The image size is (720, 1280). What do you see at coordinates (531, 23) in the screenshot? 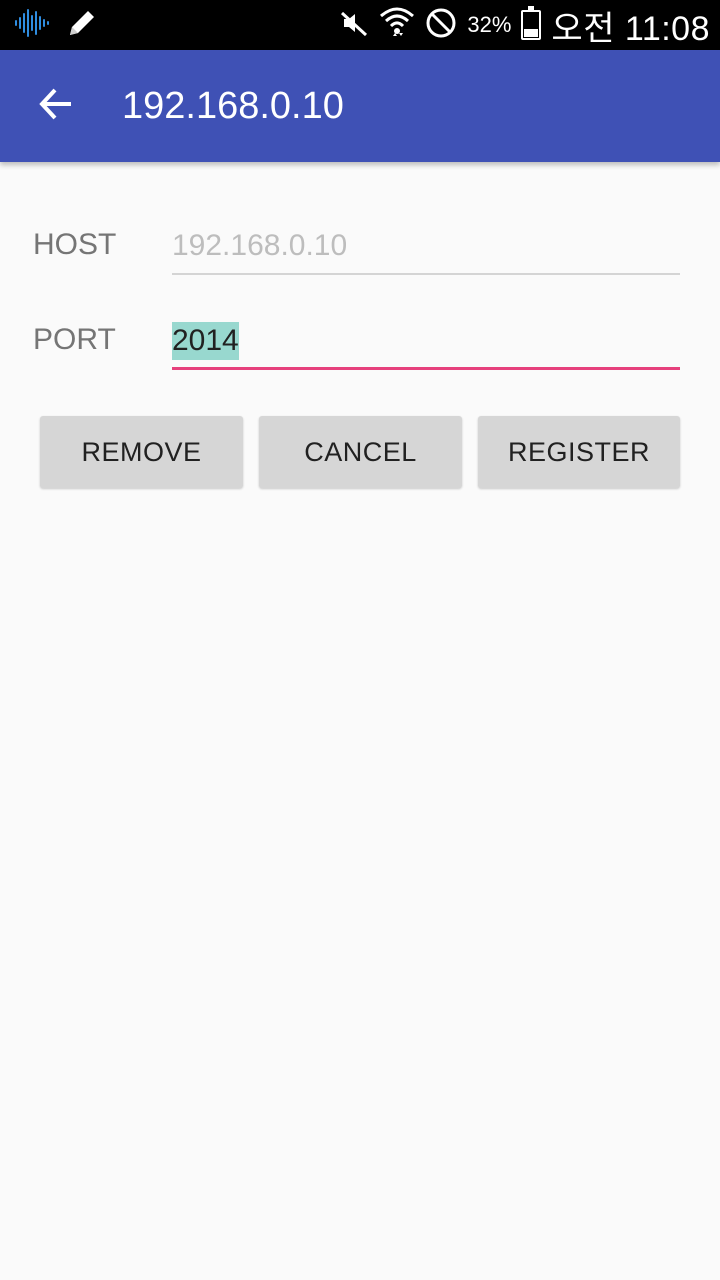
I see `battery-icon` at bounding box center [531, 23].